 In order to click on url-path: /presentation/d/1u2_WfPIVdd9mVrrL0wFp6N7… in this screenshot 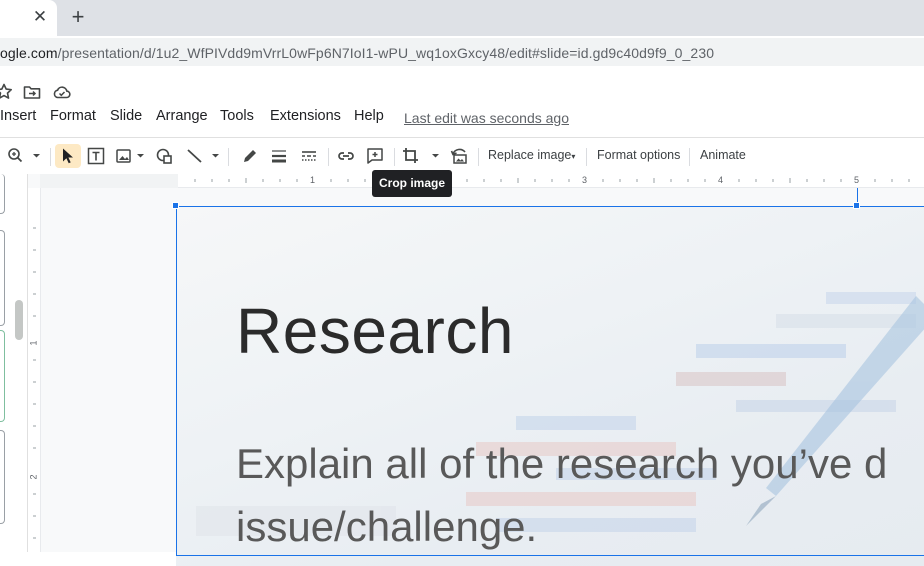, I will do `click(386, 53)`.